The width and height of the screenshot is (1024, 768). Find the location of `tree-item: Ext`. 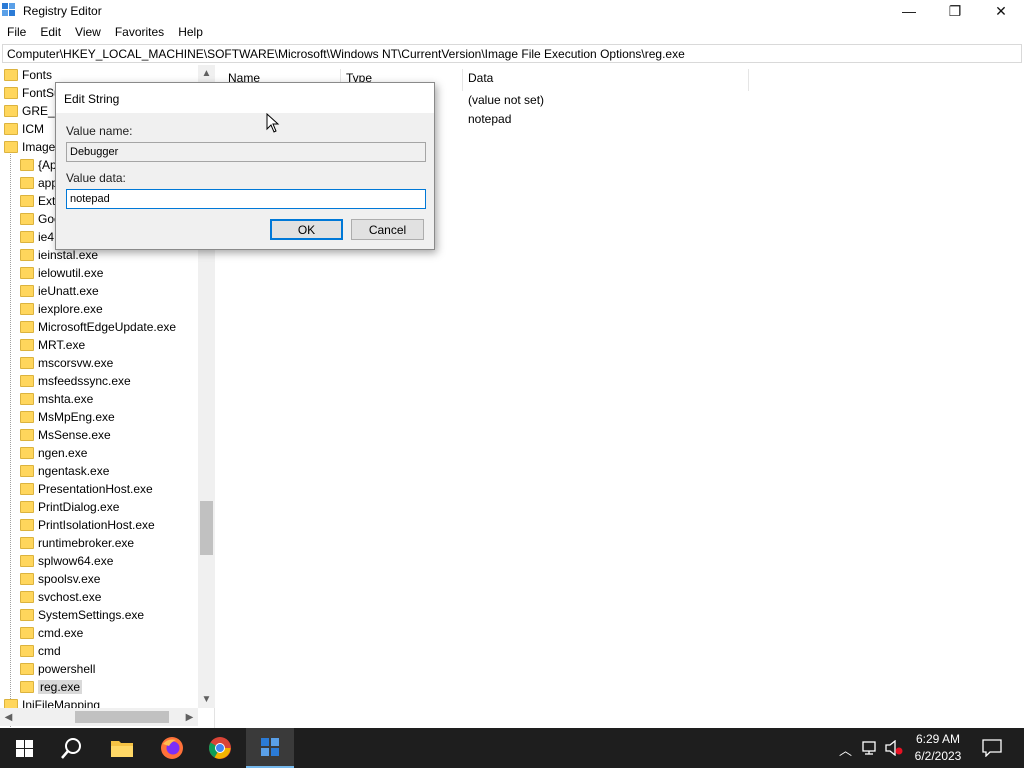

tree-item: Ext is located at coordinates (37, 201).